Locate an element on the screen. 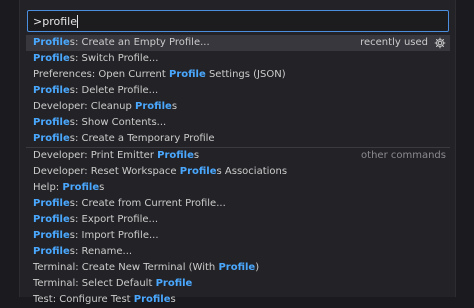 The width and height of the screenshot is (474, 308). command-text: Test: Configure Test is located at coordinates (83, 299).